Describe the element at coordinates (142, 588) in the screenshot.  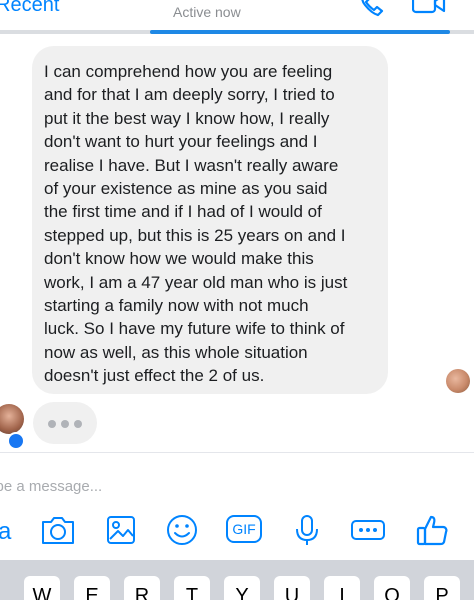
I see `key-r: R` at that location.